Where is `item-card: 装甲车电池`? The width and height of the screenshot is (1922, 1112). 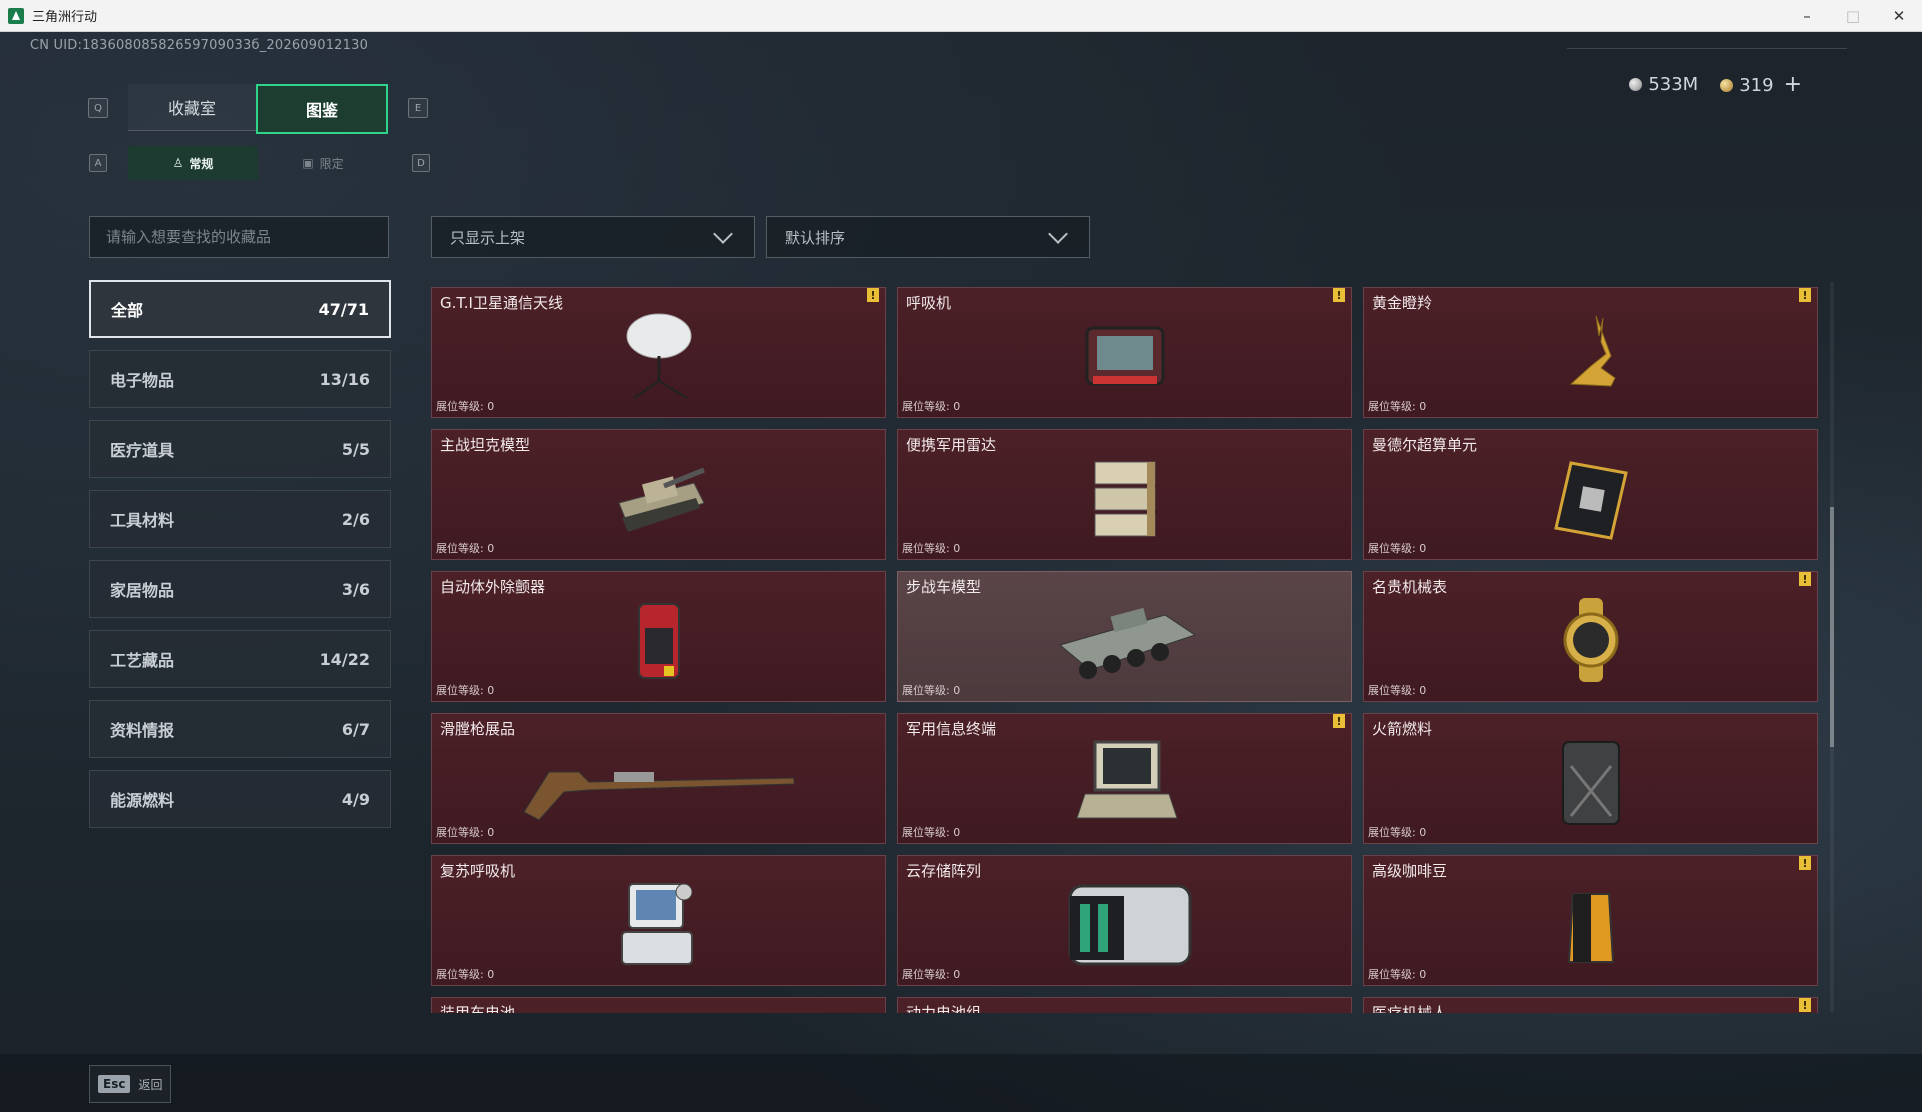
item-card: 装甲车电池 is located at coordinates (658, 1005).